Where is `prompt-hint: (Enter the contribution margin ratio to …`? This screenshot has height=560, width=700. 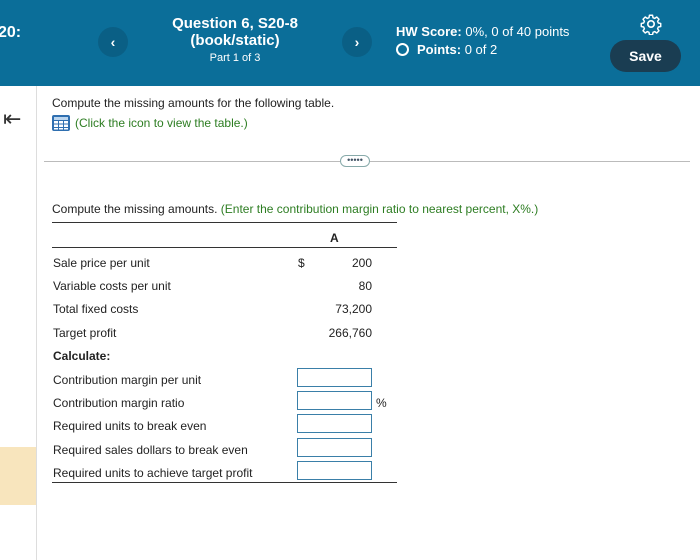 prompt-hint: (Enter the contribution margin ratio to … is located at coordinates (379, 209).